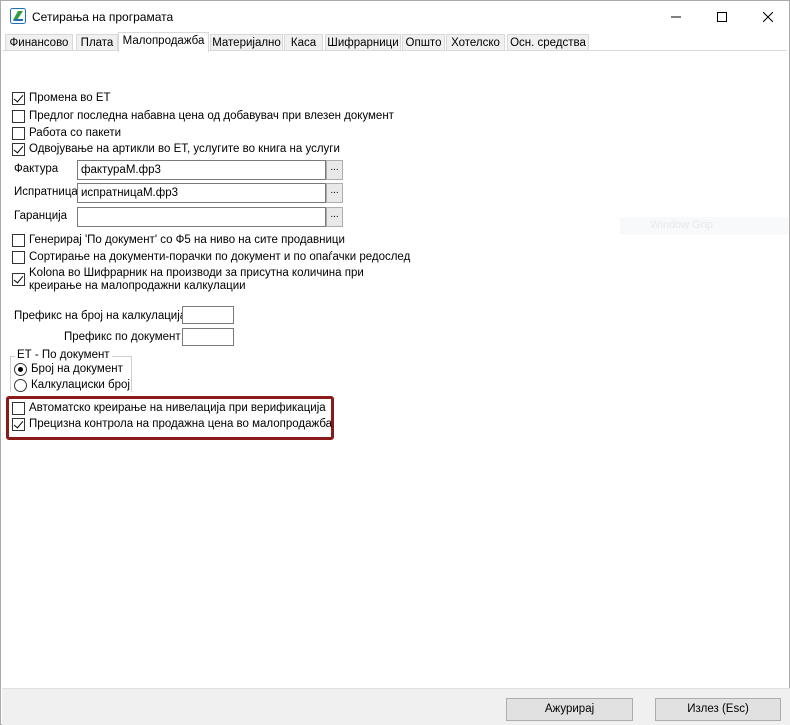 This screenshot has height=725, width=790. I want to click on tab-maloprodazba: Малопродажба, so click(163, 42).